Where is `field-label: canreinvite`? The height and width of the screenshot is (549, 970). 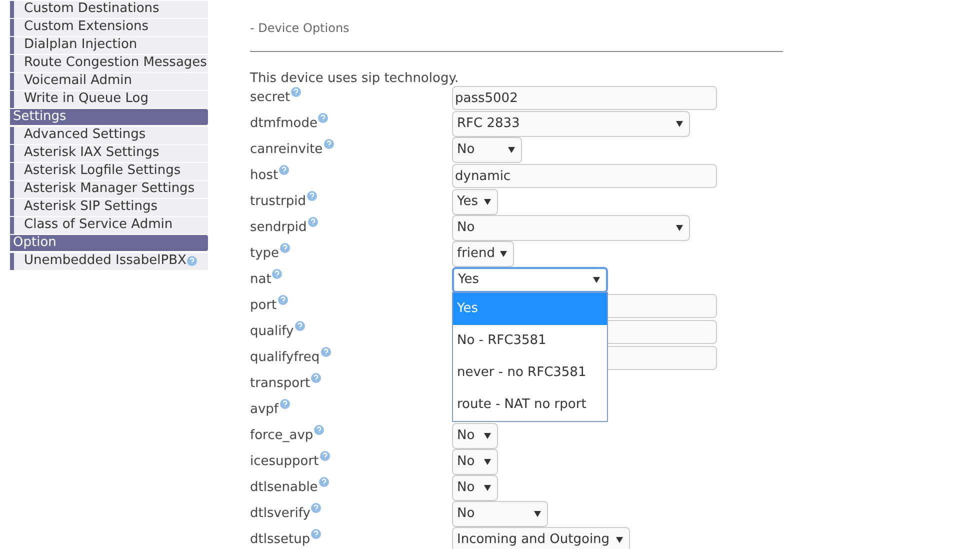
field-label: canreinvite is located at coordinates (351, 150).